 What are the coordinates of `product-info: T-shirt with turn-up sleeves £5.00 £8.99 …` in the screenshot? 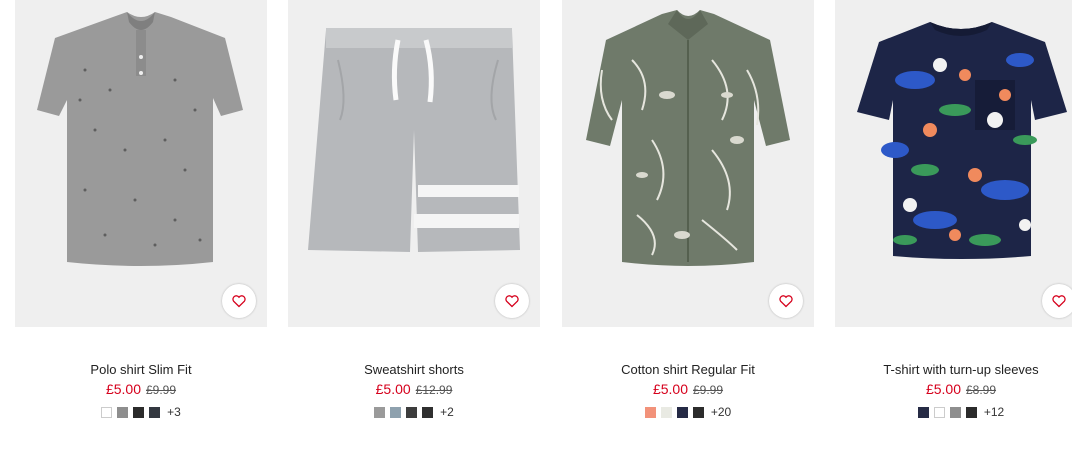 It's located at (953, 390).